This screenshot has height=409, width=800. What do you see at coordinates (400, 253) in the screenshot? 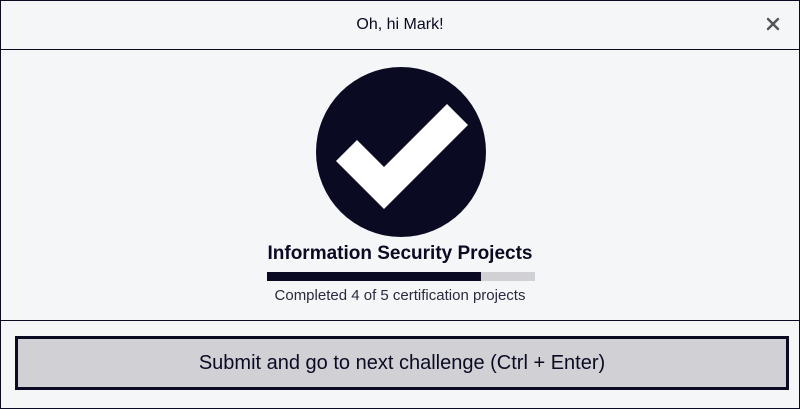
I see `certification-title: Information Security Projects` at bounding box center [400, 253].